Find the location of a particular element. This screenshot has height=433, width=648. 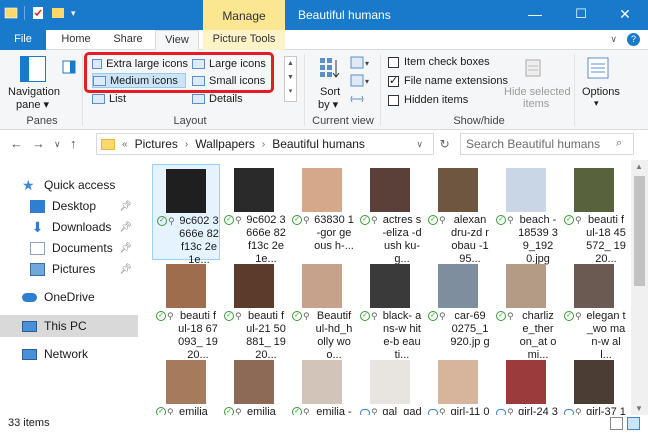

preview-pane-icon is located at coordinates (69, 67).